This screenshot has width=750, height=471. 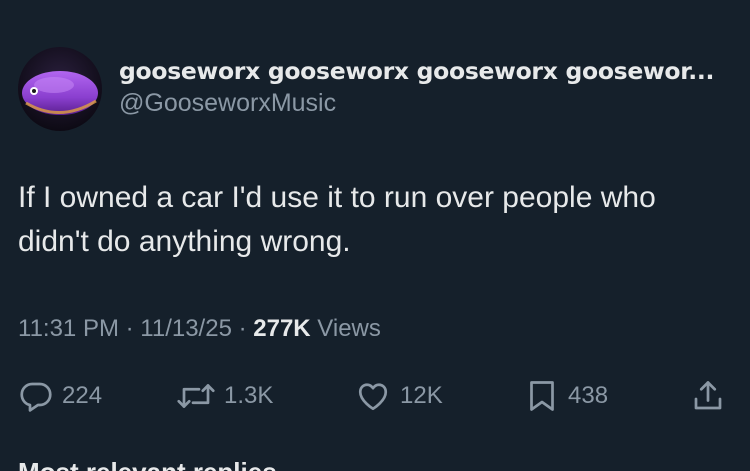 I want to click on reply-button: 224, so click(x=60, y=396).